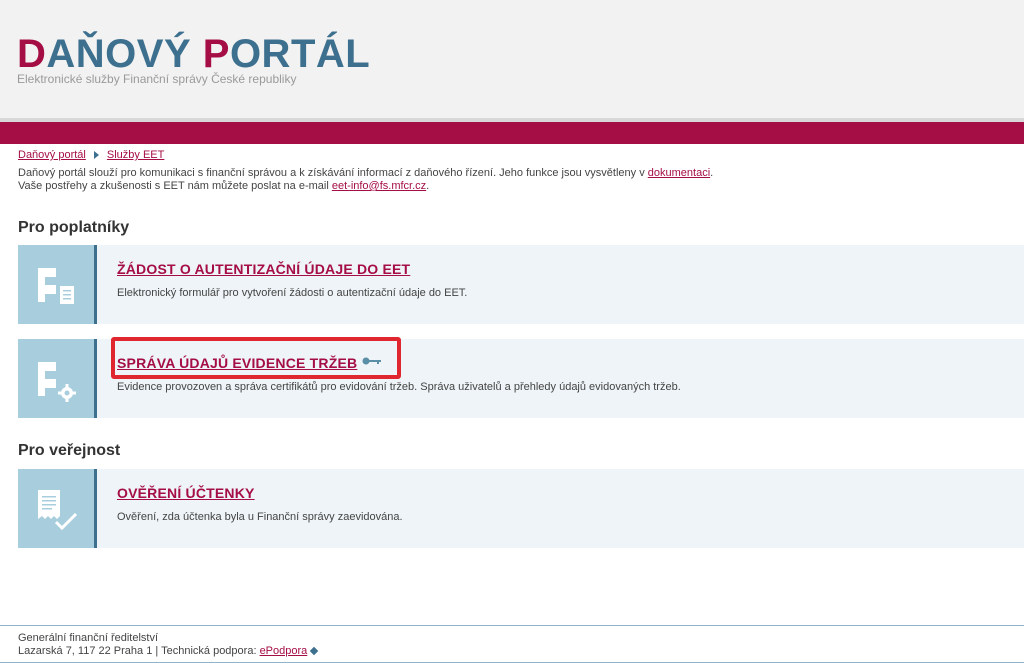 The width and height of the screenshot is (1024, 672). I want to click on card-records-stripe, so click(95, 378).